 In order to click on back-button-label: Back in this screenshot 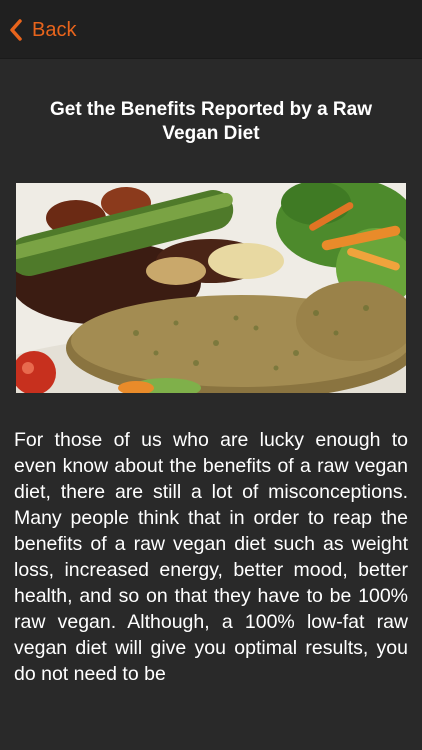, I will do `click(54, 29)`.